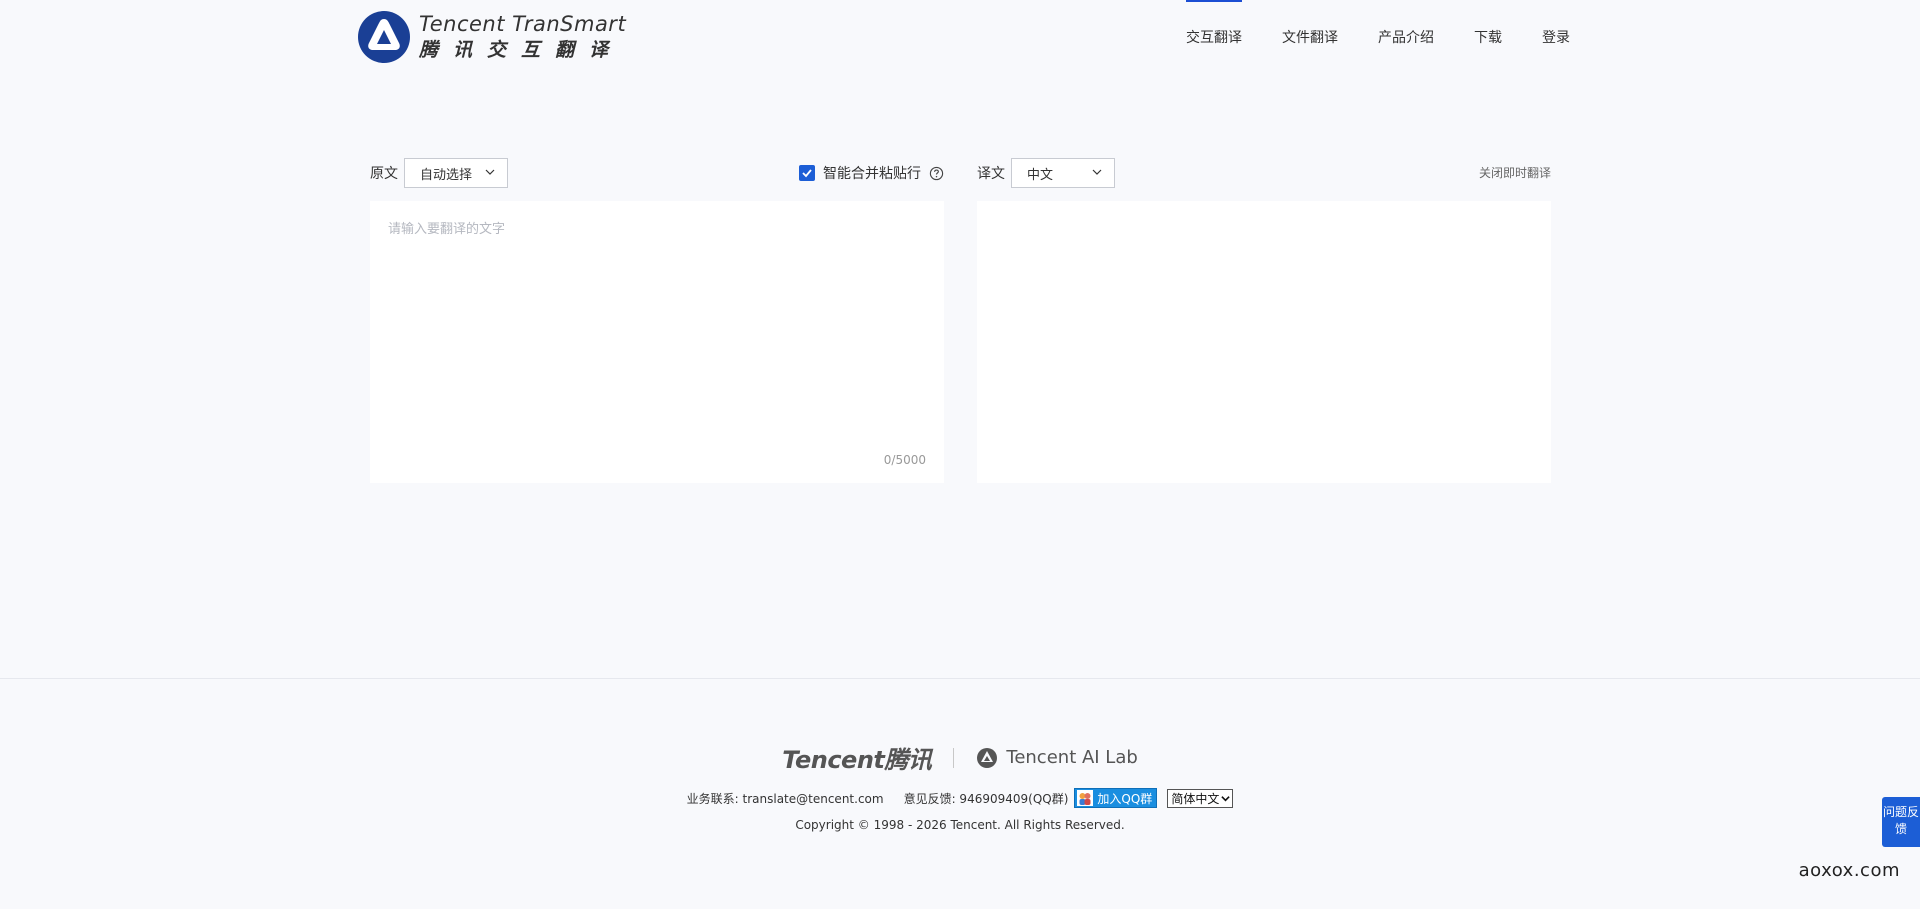 The image size is (1920, 909). I want to click on source-language-value: 自动选择, so click(446, 175).